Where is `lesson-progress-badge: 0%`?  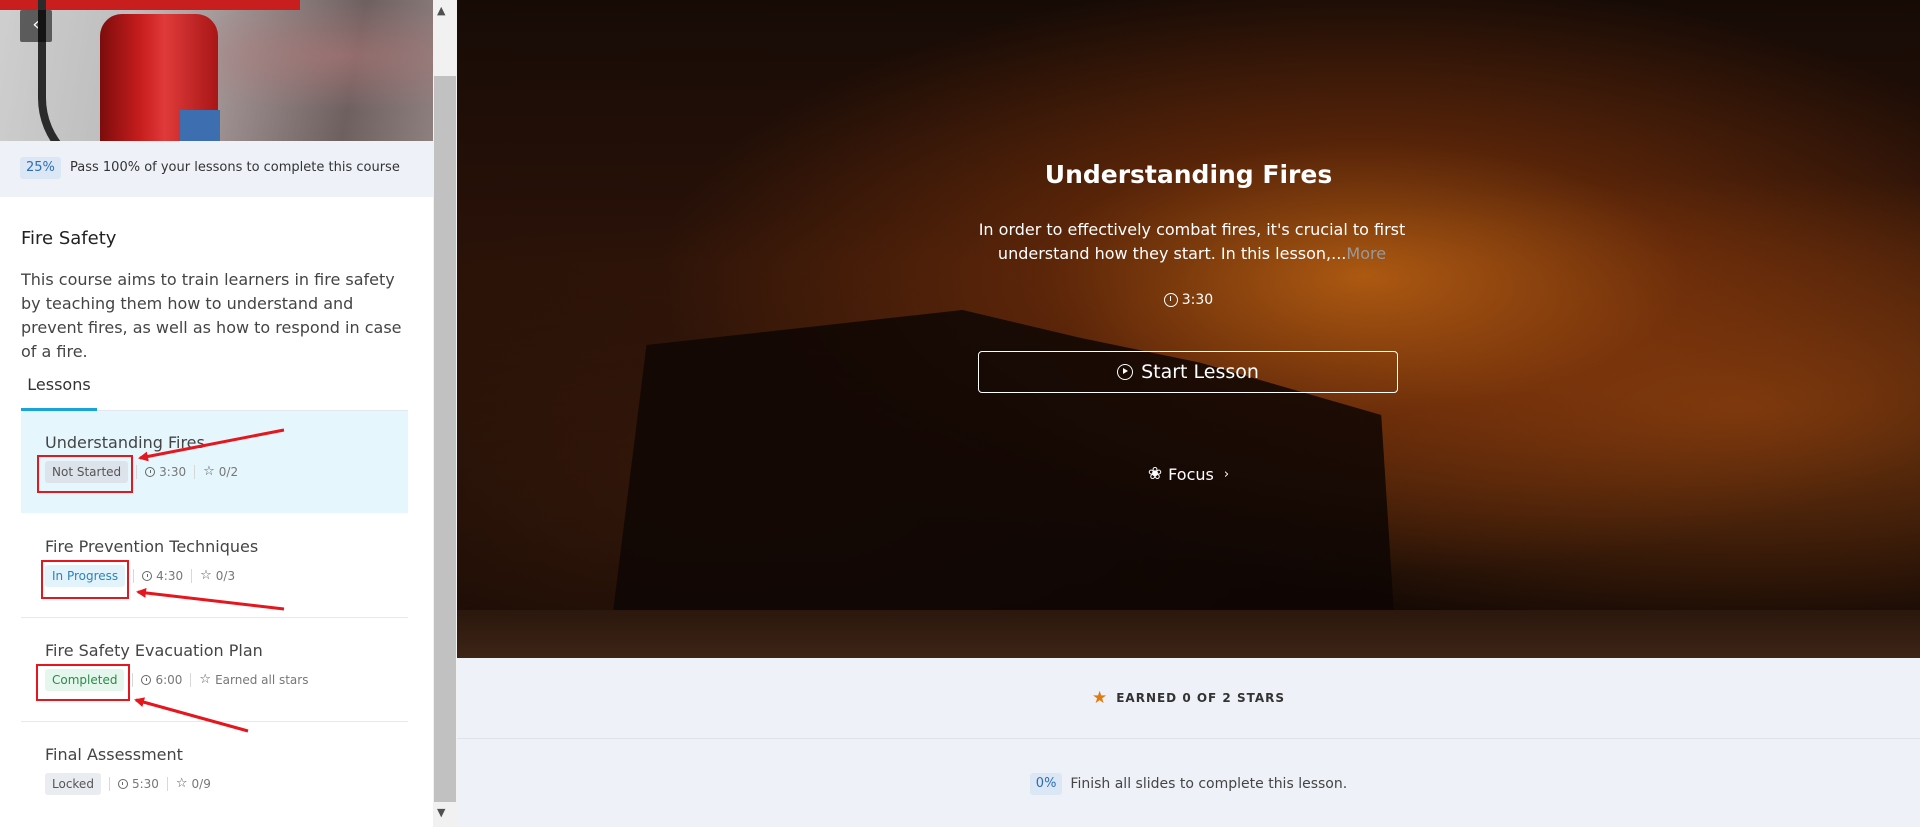
lesson-progress-badge: 0% is located at coordinates (1046, 784).